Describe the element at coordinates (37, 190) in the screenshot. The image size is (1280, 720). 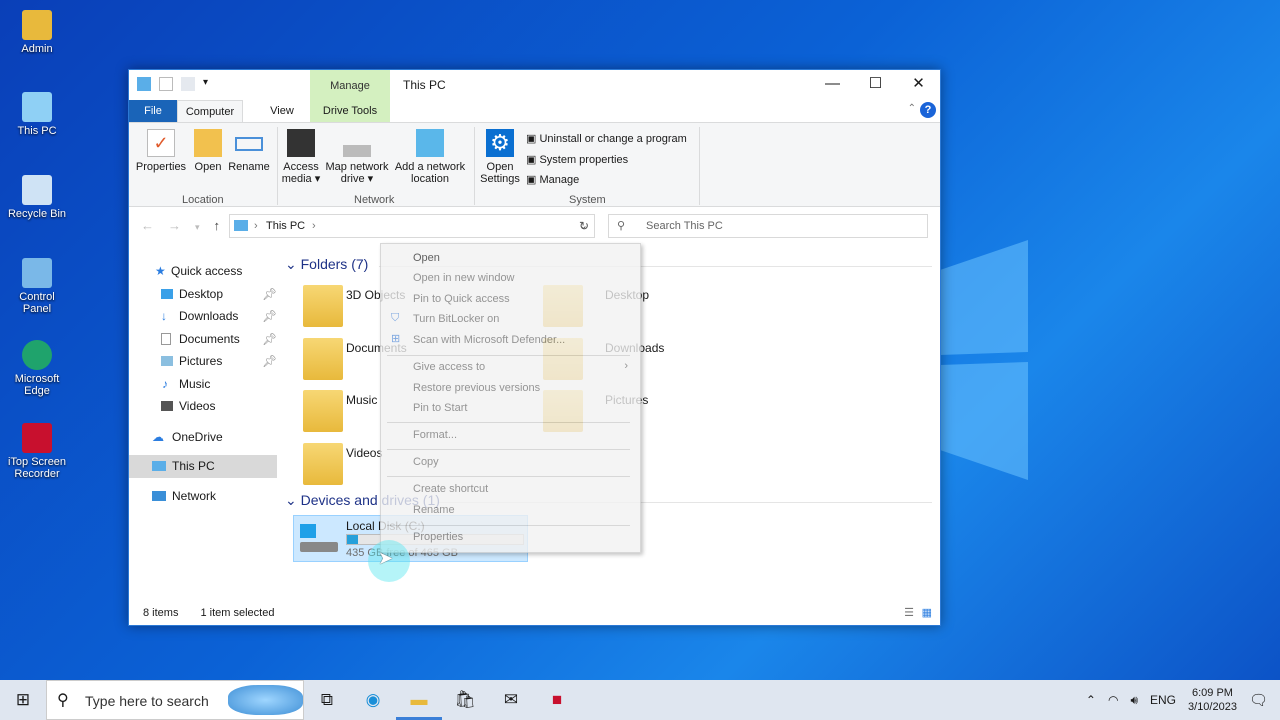
I see `recycle-bin-icon` at that location.